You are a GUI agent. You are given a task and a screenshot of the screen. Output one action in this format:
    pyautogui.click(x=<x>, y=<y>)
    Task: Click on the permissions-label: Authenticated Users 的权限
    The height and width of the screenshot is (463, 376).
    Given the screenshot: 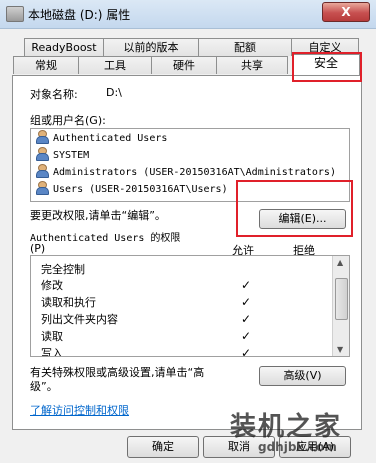 What is the action you would take?
    pyautogui.click(x=105, y=238)
    